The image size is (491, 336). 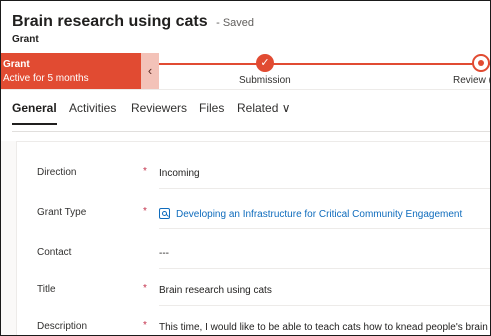 What do you see at coordinates (265, 63) in the screenshot?
I see `checkmark-icon: ✓` at bounding box center [265, 63].